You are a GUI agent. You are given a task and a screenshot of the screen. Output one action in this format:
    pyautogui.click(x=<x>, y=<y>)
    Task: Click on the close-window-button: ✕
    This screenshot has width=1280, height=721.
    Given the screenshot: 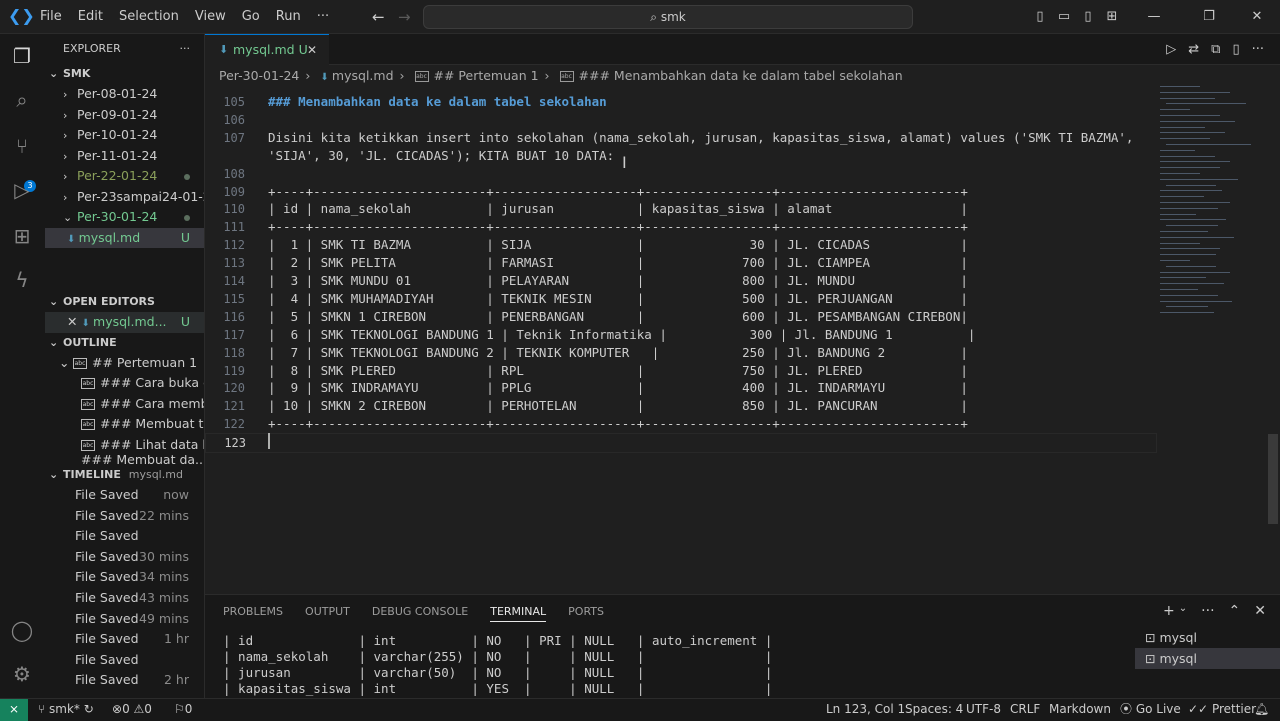 What is the action you would take?
    pyautogui.click(x=1257, y=16)
    